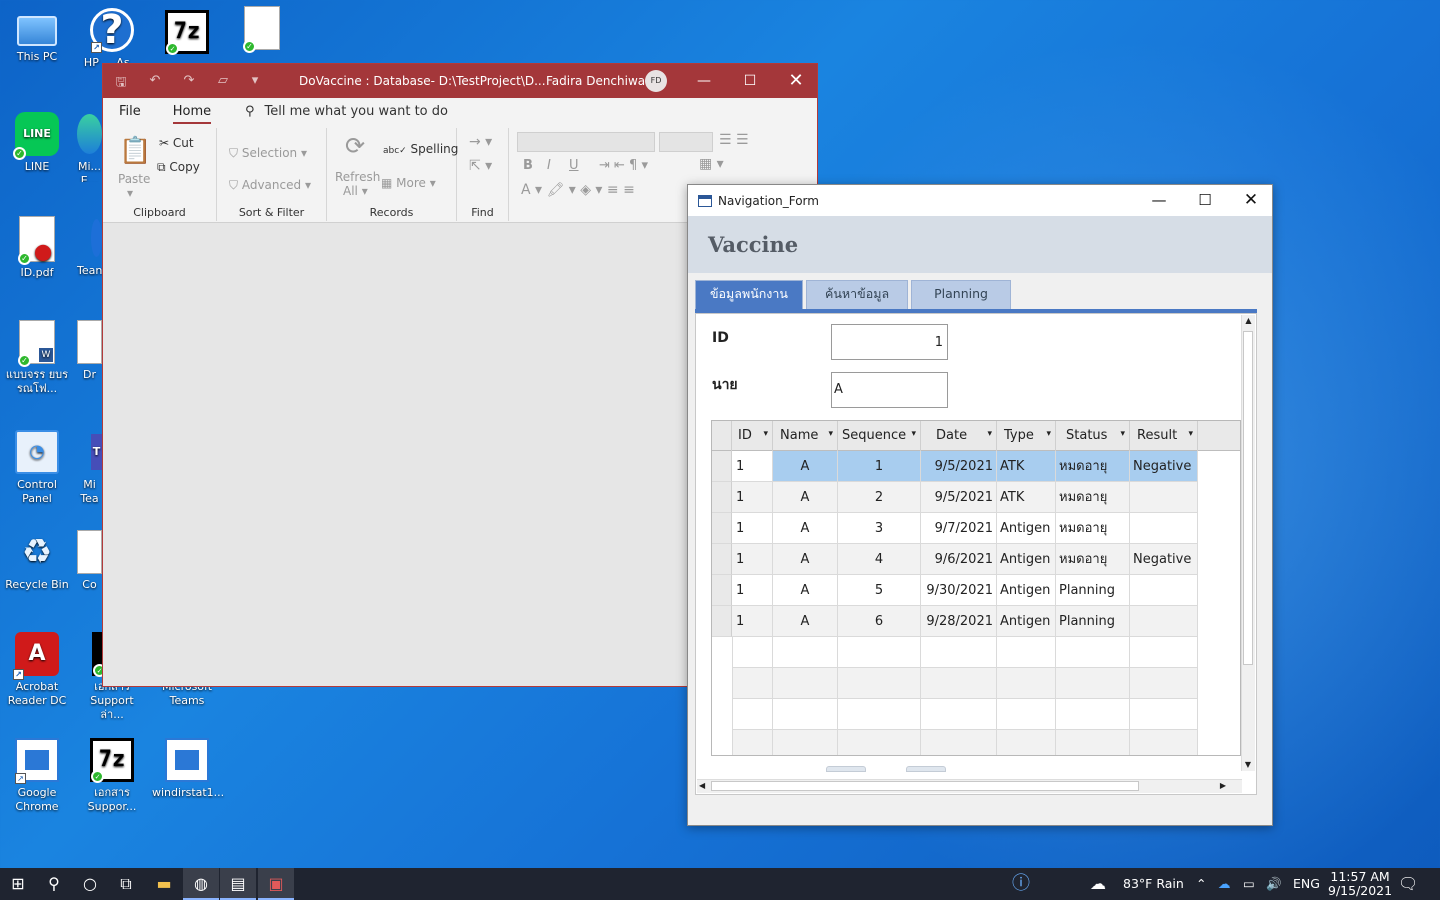  I want to click on selection-button: ⛉ Selection ▾, so click(268, 153).